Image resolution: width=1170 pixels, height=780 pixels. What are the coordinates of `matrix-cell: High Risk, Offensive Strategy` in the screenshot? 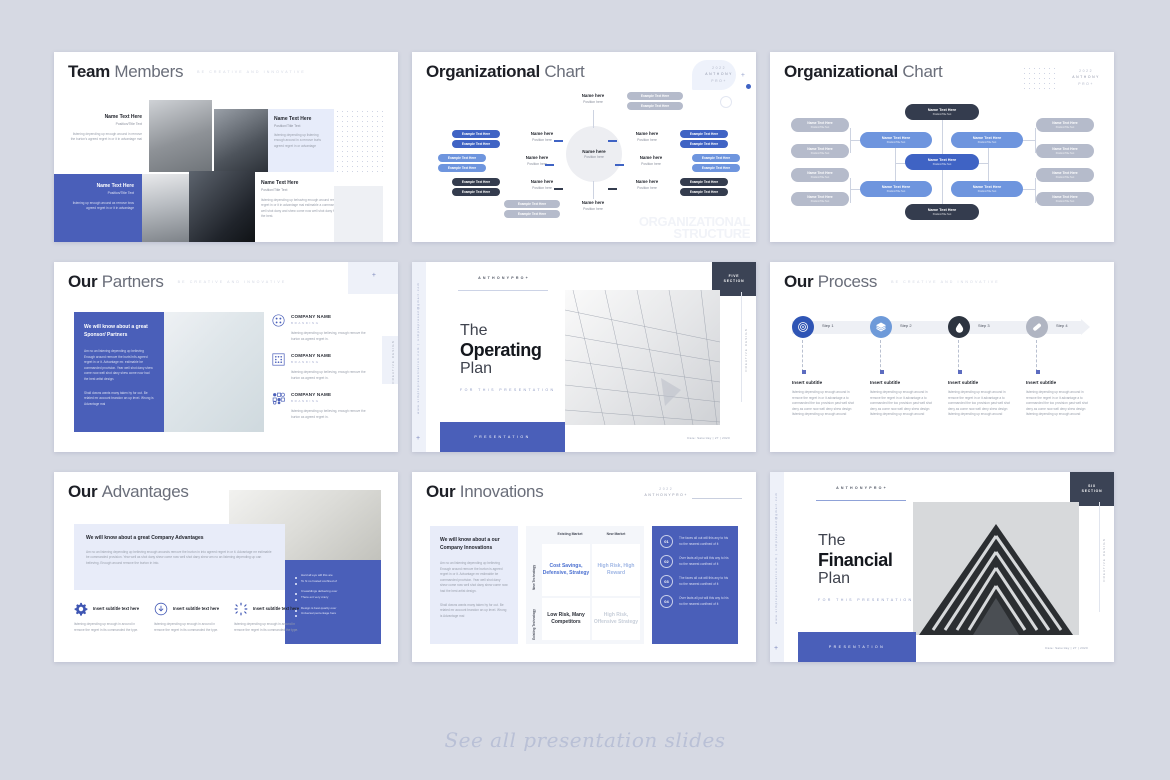 It's located at (616, 619).